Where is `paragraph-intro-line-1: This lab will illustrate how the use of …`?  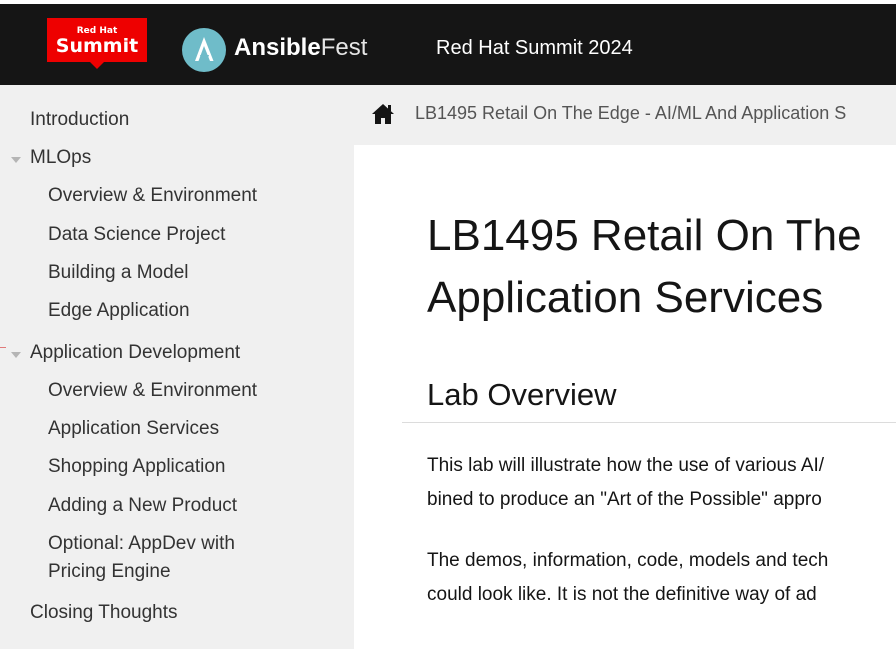
paragraph-intro-line-1: This lab will illustrate how the use of … is located at coordinates (626, 465).